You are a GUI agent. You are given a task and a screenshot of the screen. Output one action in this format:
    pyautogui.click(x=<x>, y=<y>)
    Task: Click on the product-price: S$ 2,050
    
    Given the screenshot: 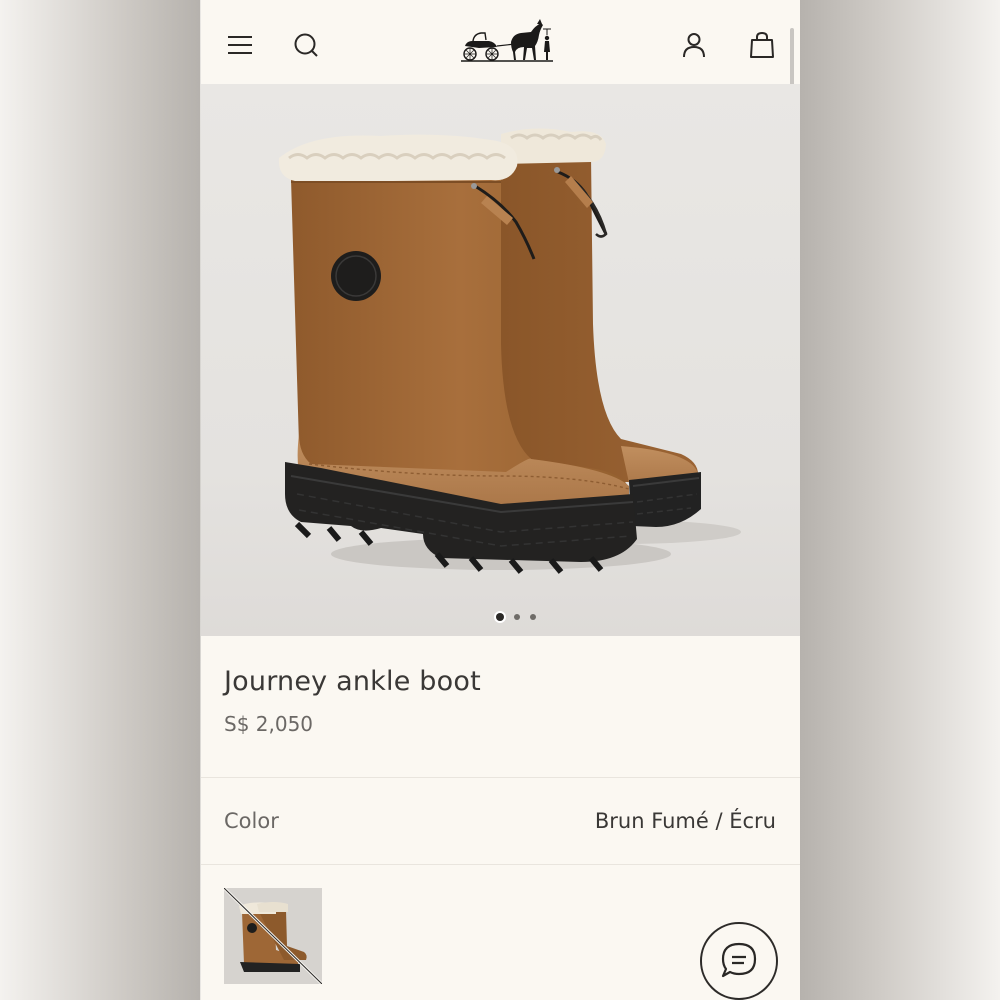 What is the action you would take?
    pyautogui.click(x=269, y=724)
    